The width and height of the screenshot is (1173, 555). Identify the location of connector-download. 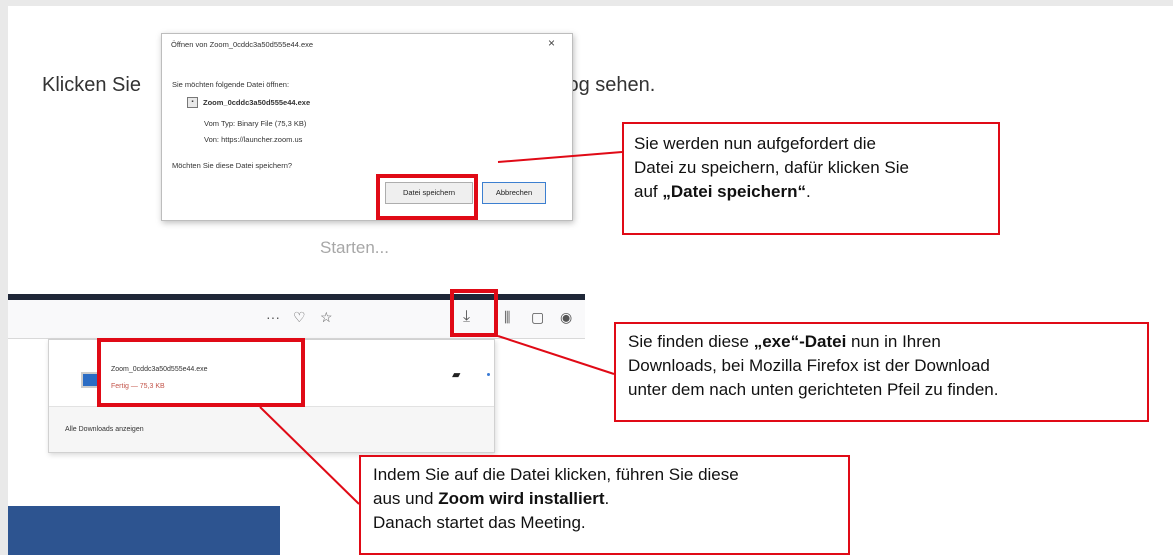
(556, 355).